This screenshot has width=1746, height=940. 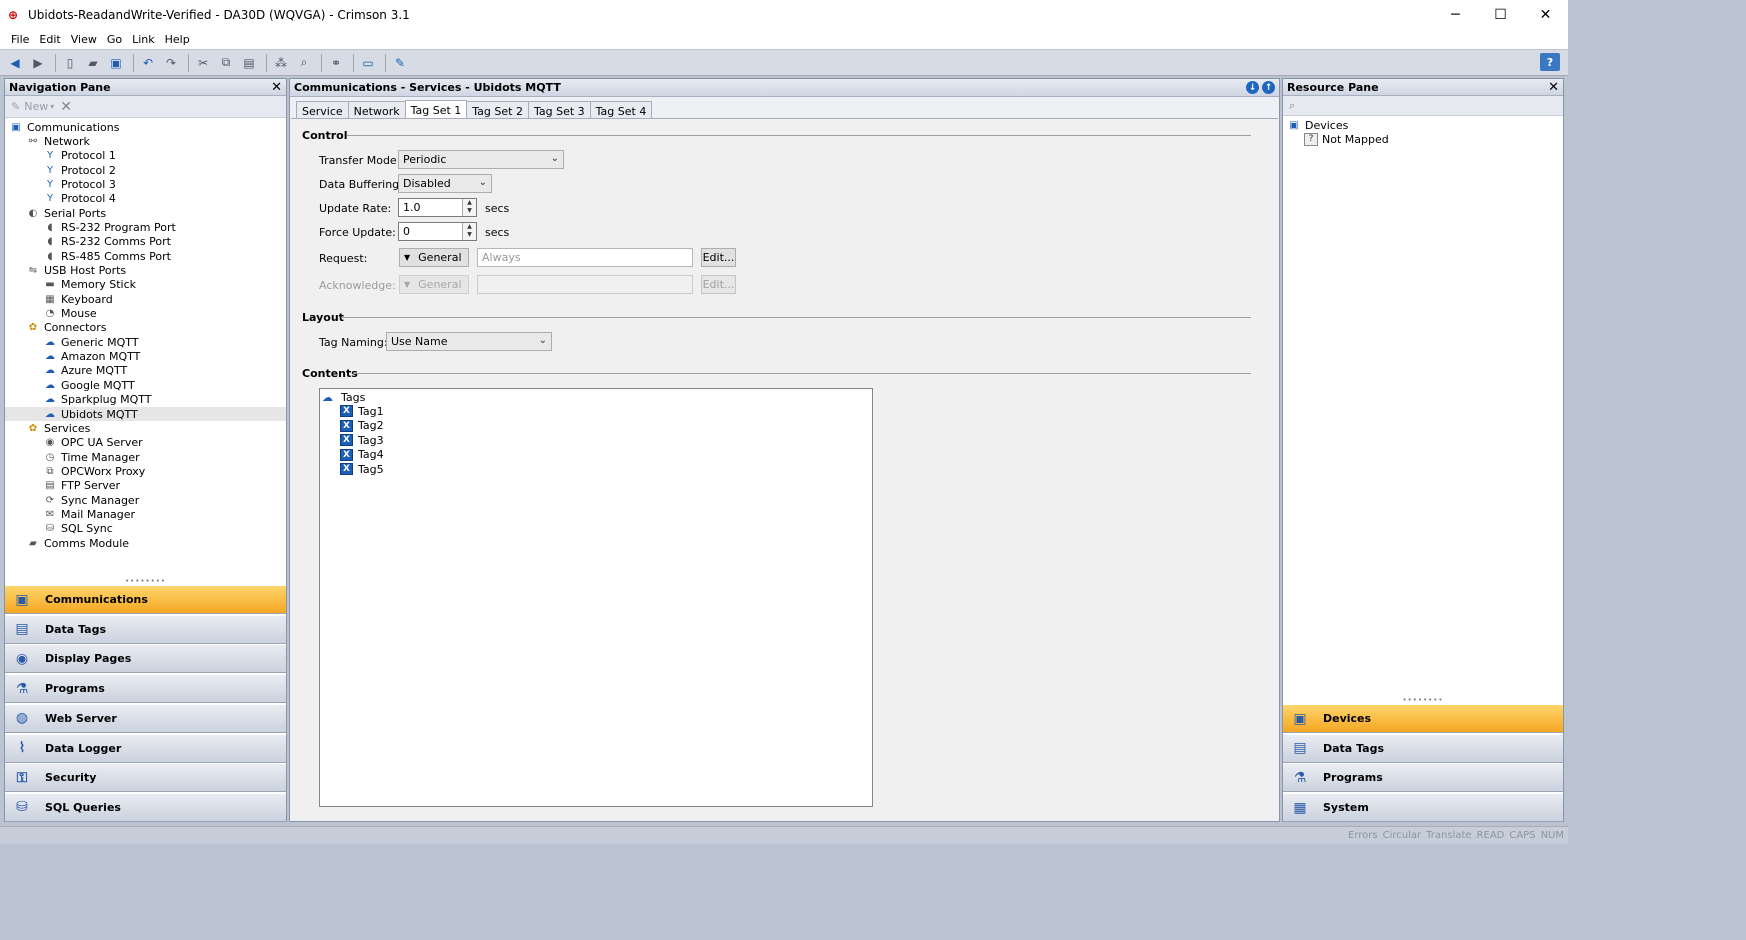 What do you see at coordinates (36, 106) in the screenshot?
I see `new-button: New` at bounding box center [36, 106].